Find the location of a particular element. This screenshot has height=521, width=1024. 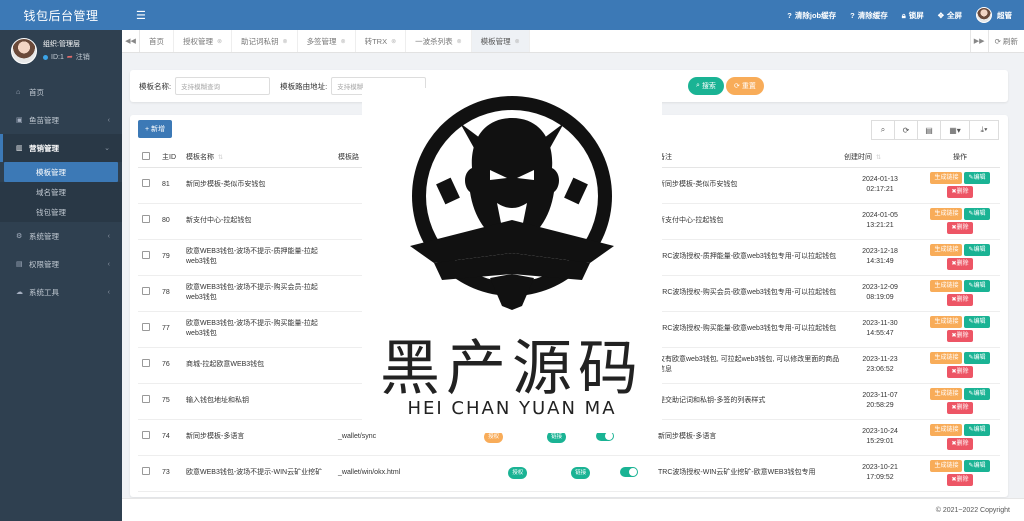

tabs-scroll-left-icon: ◀◀ is located at coordinates (131, 41).